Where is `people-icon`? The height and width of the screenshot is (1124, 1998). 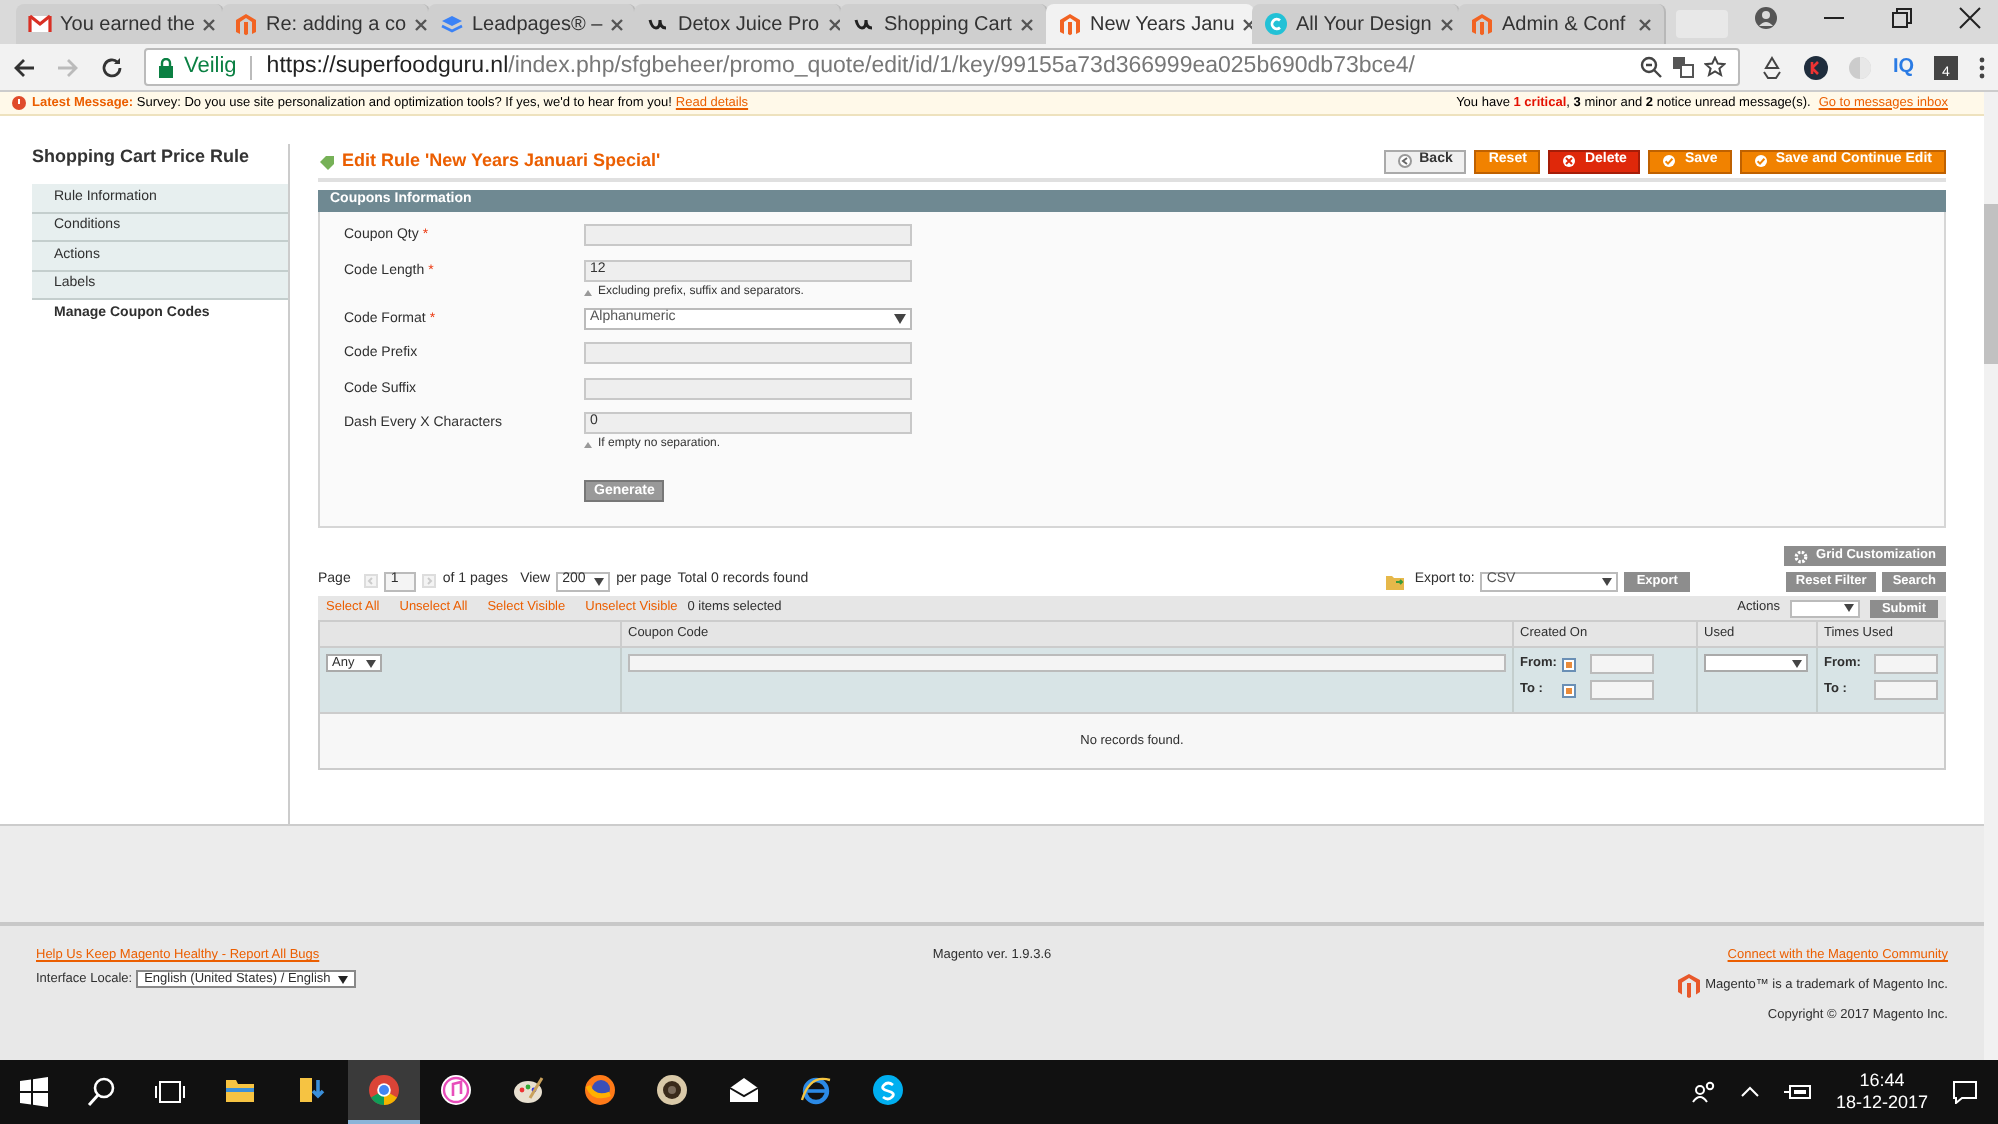
people-icon is located at coordinates (1703, 1092).